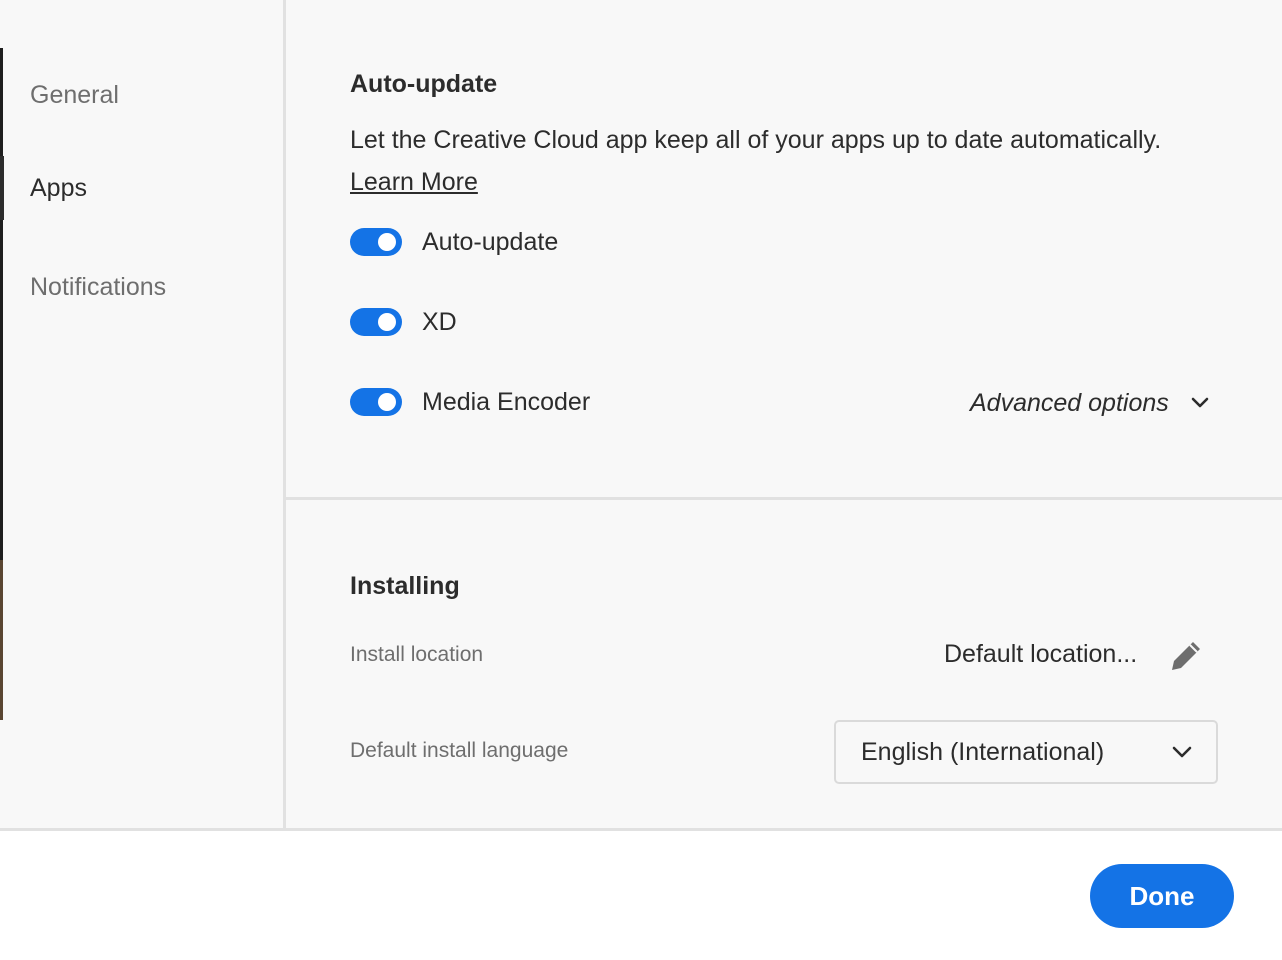 The height and width of the screenshot is (960, 1282). Describe the element at coordinates (983, 751) in the screenshot. I see `language-select-value: English (International)` at that location.